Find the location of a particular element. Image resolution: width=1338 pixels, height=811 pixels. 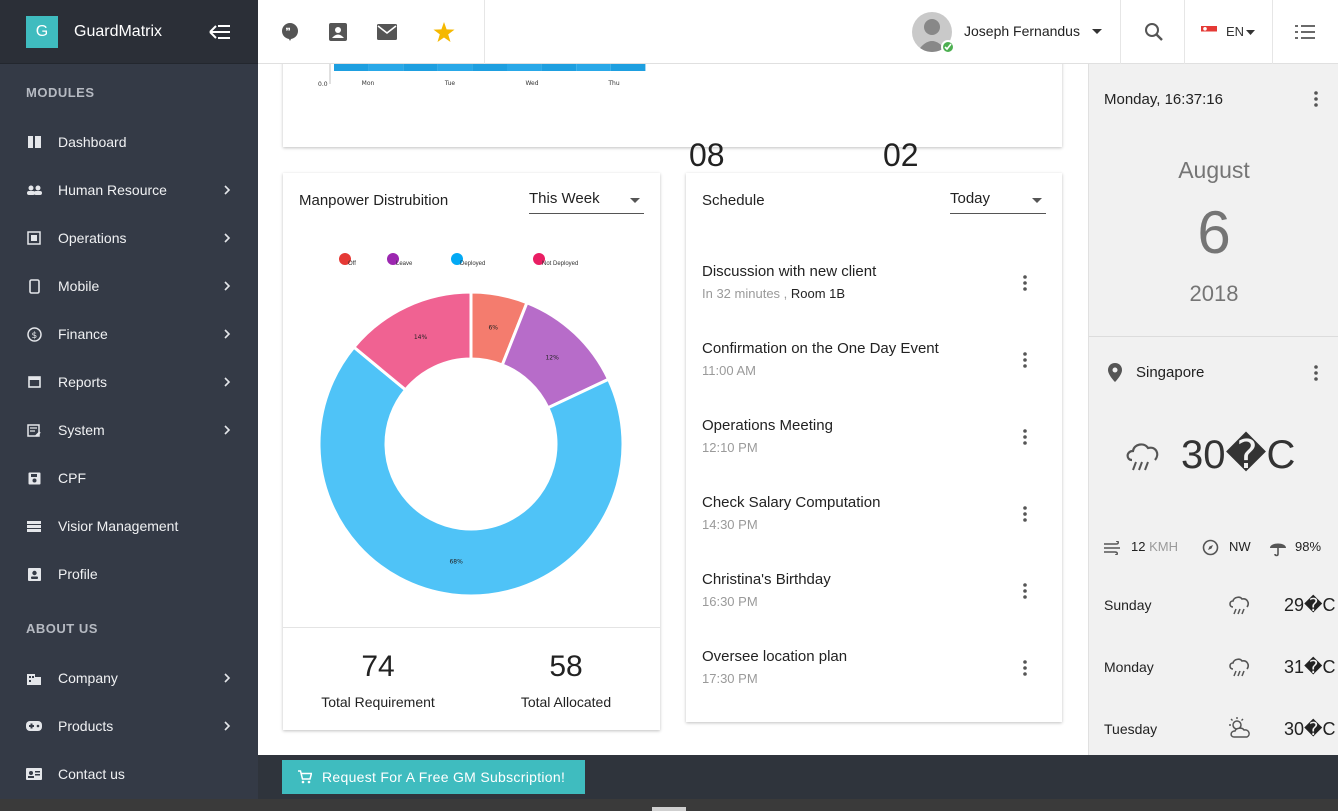

profile-icon is located at coordinates (34, 574).